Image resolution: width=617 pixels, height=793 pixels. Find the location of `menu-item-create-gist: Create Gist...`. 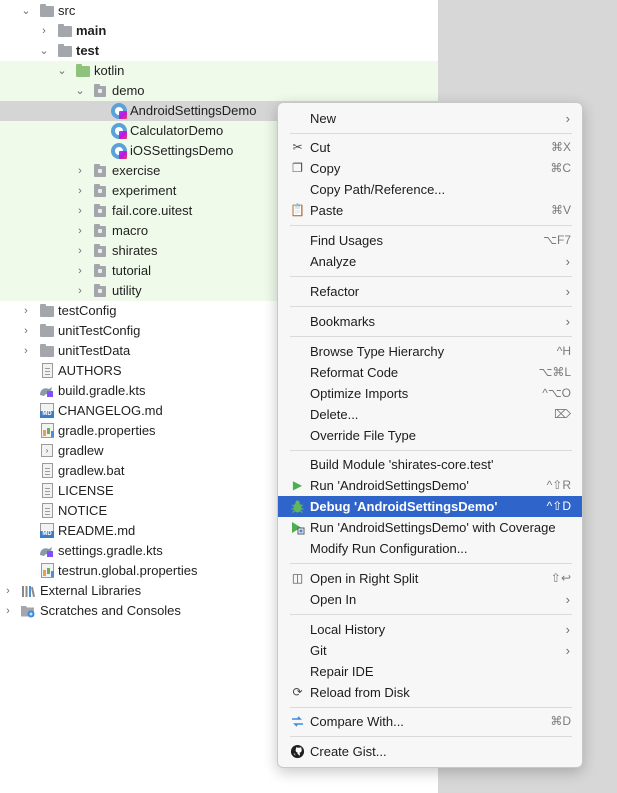

menu-item-create-gist: Create Gist... is located at coordinates (430, 751).